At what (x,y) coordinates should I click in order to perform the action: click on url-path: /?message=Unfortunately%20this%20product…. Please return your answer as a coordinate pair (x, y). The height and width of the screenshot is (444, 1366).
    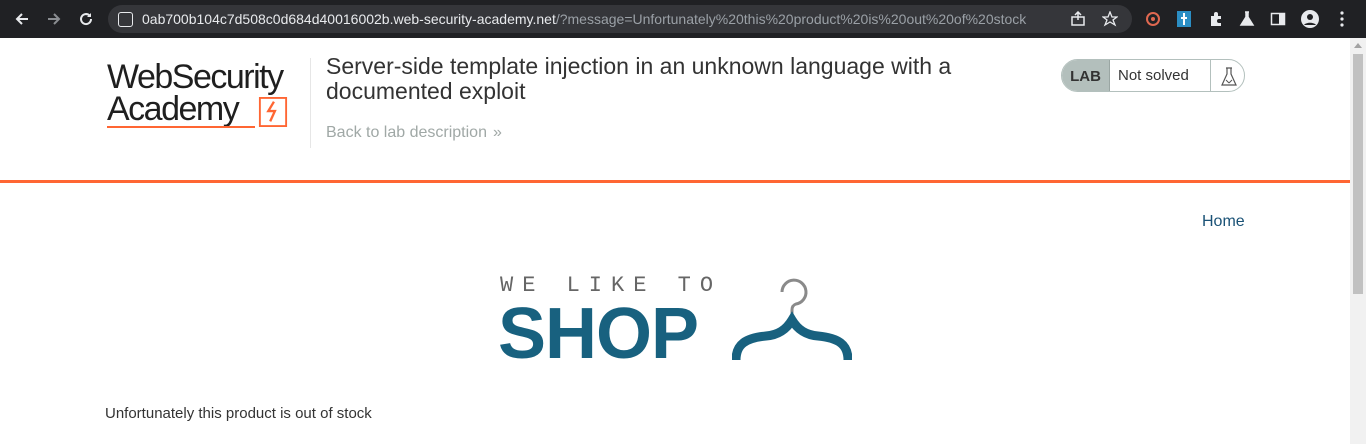
    Looking at the image, I should click on (791, 19).